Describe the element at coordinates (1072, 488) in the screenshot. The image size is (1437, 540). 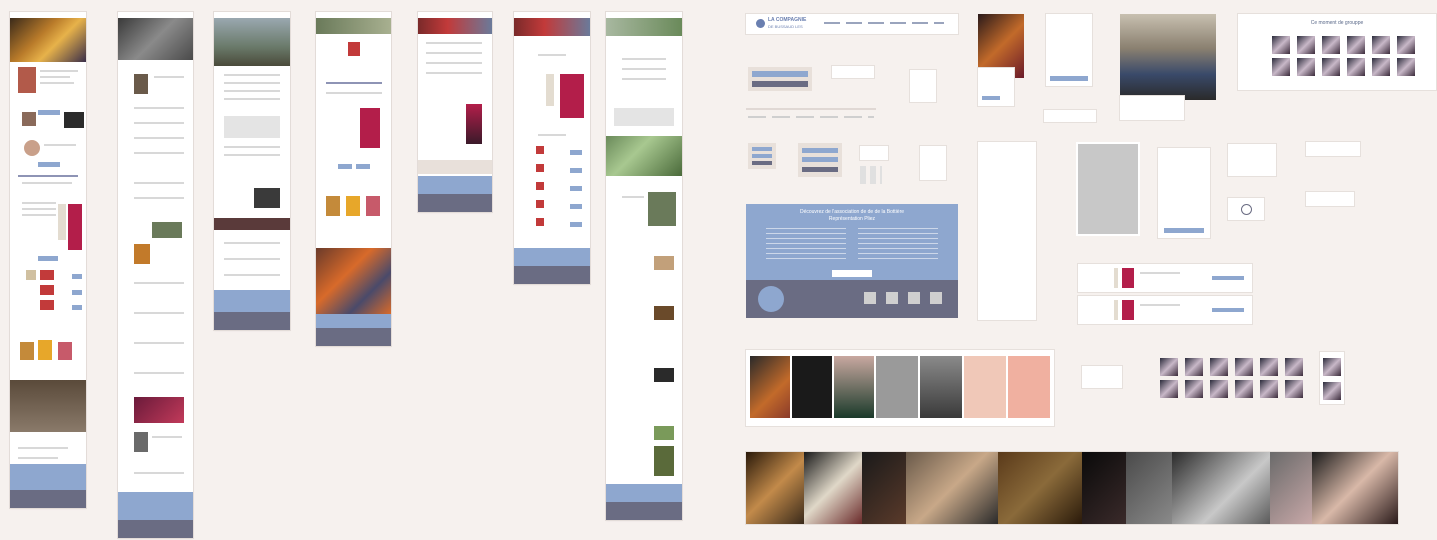
I see `photo-strip` at that location.